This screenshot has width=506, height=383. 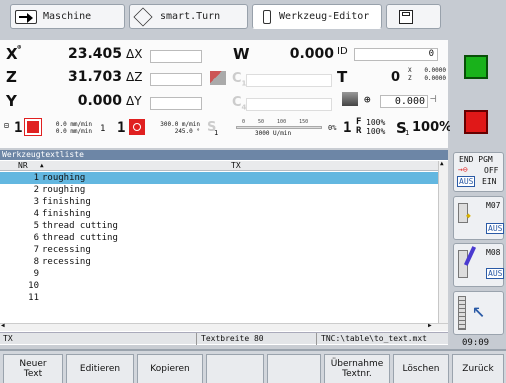 What do you see at coordinates (3, 325) in the screenshot?
I see `scroll-left-icon: ◀` at bounding box center [3, 325].